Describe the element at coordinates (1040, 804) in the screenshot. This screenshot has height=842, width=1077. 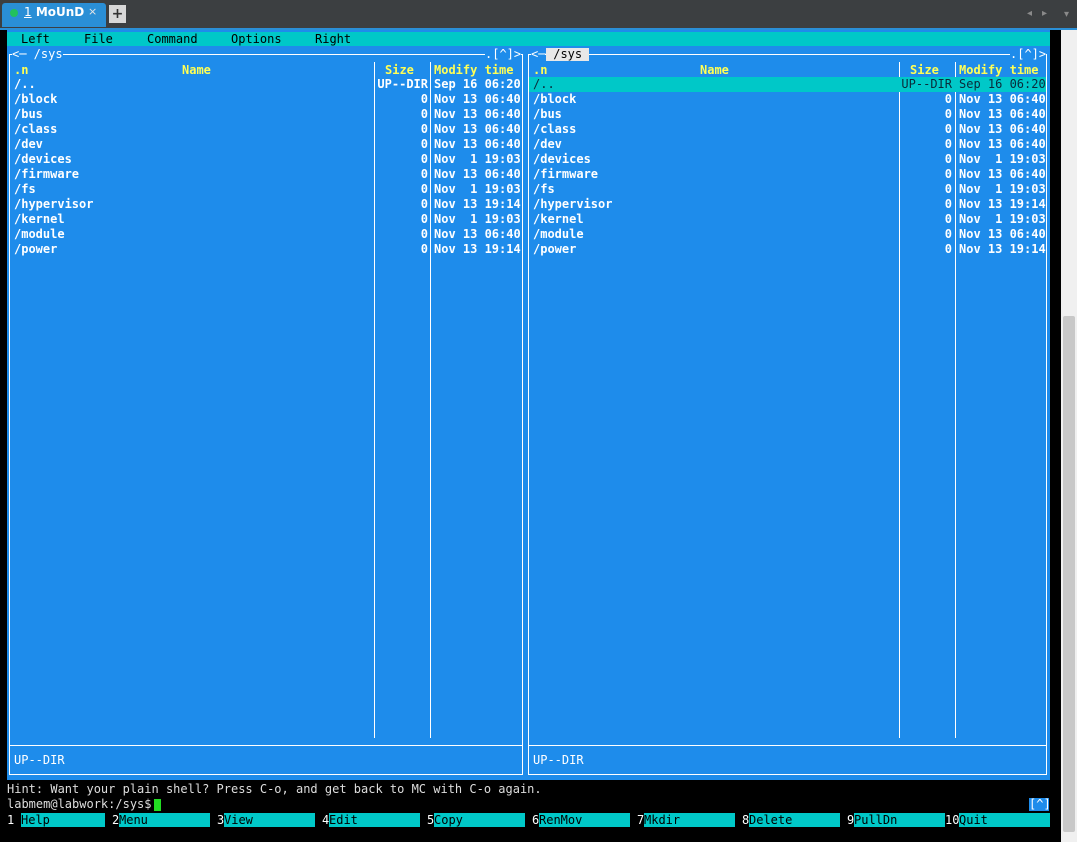
I see `subshell-indicator-button: [^]` at that location.